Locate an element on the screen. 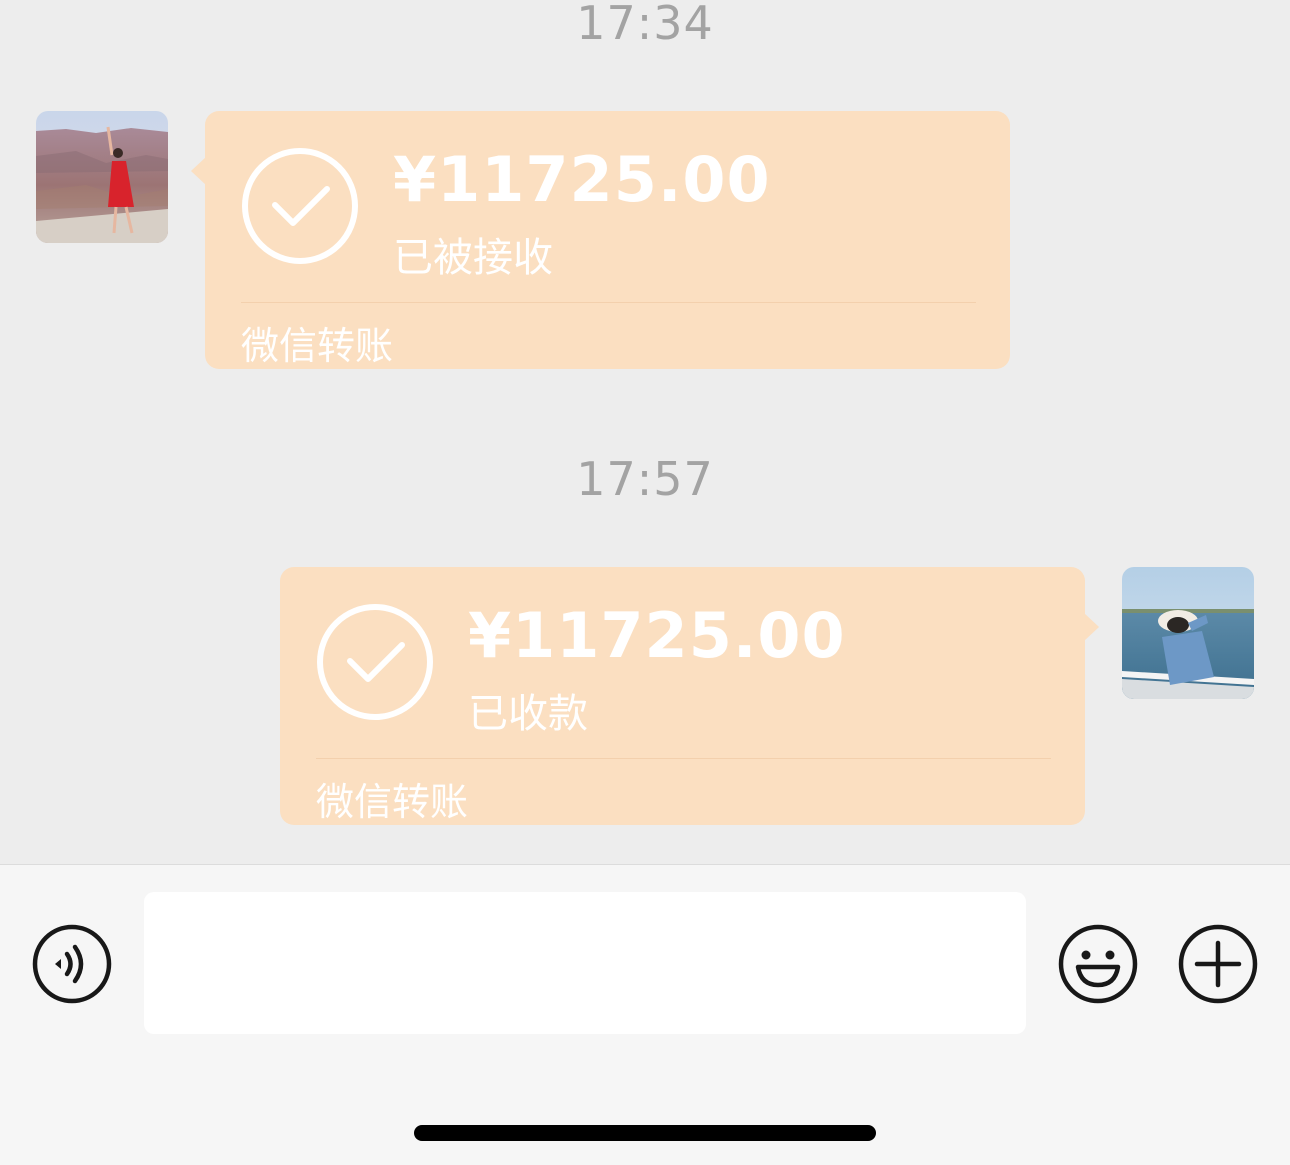  transfer-status: 已收款 is located at coordinates (528, 714).